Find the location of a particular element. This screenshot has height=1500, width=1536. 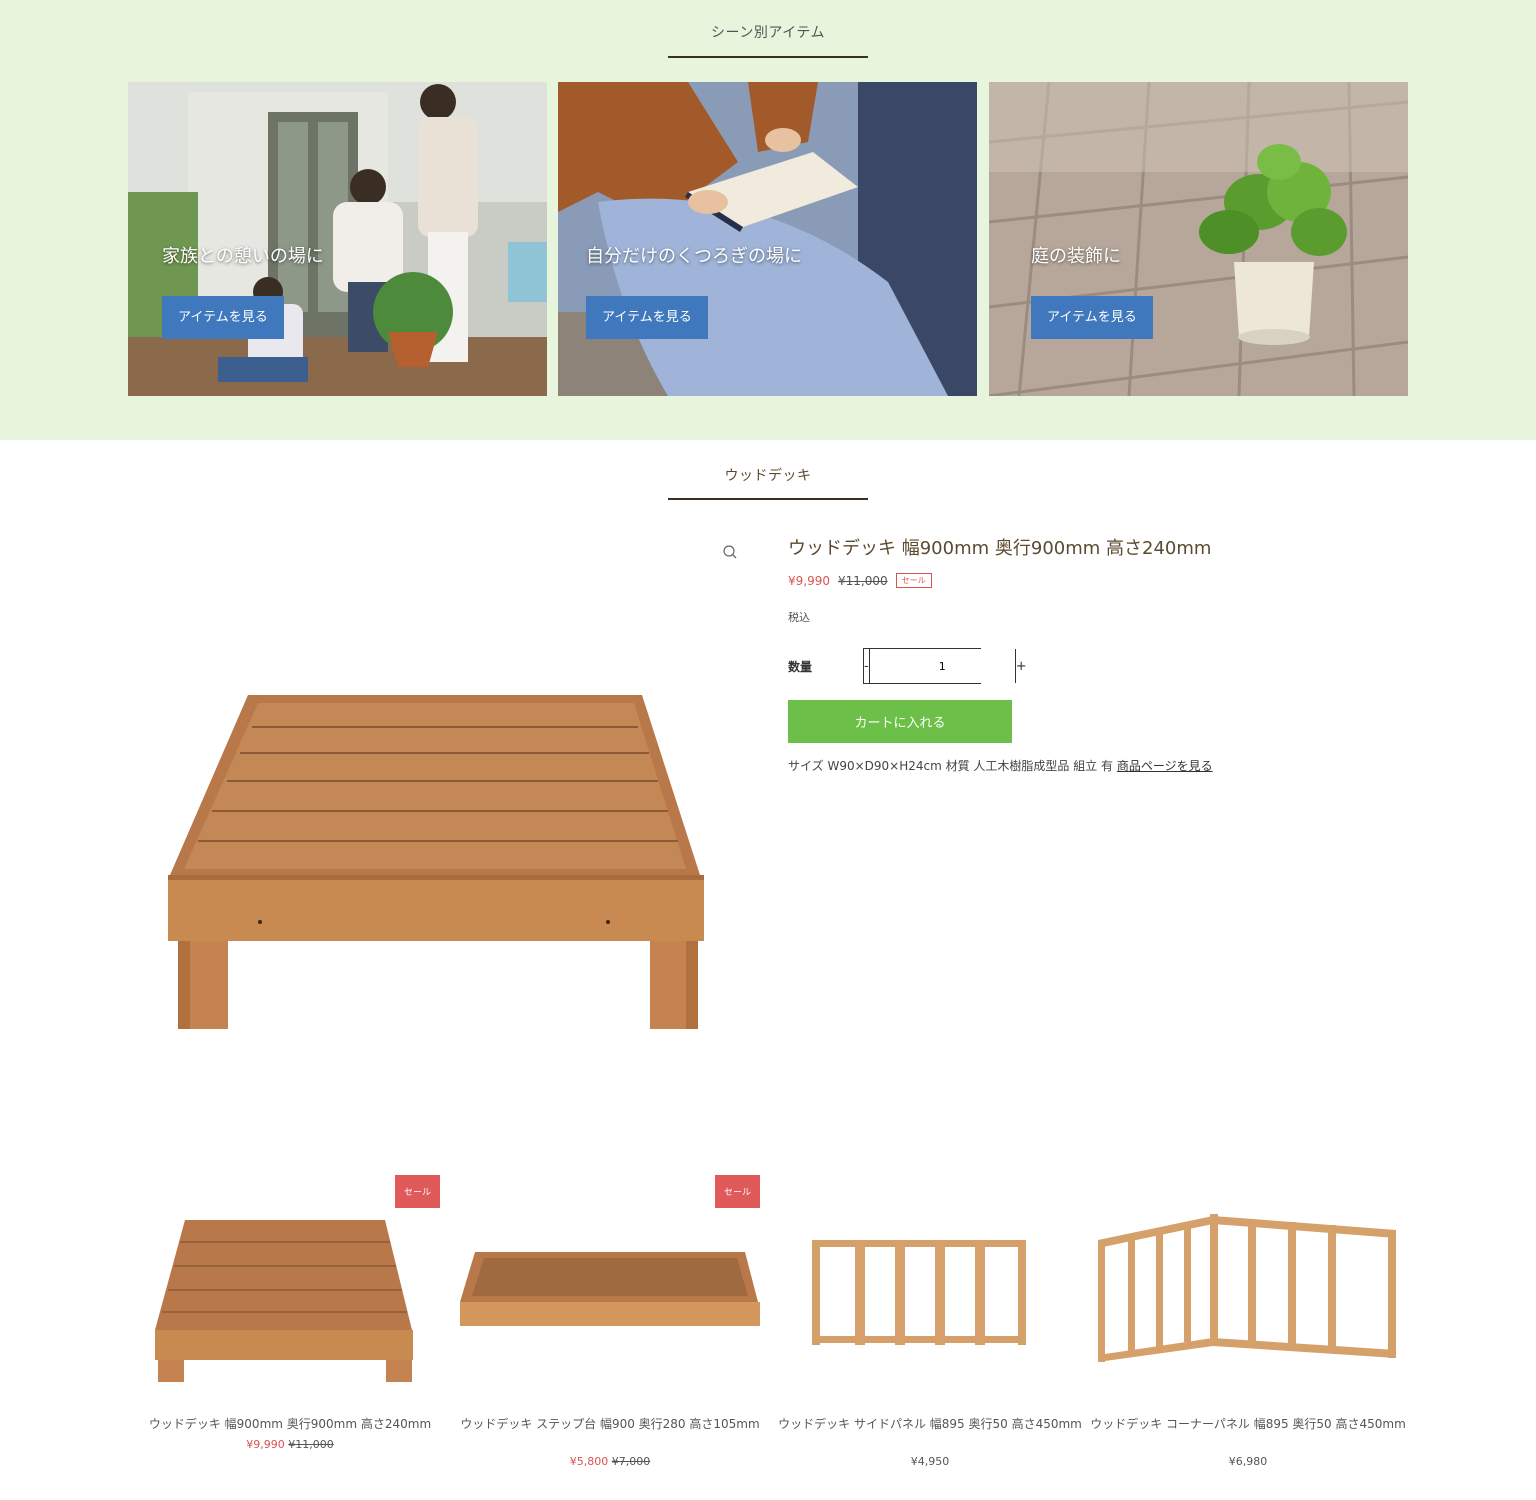

magnifier-icon is located at coordinates (730, 552).